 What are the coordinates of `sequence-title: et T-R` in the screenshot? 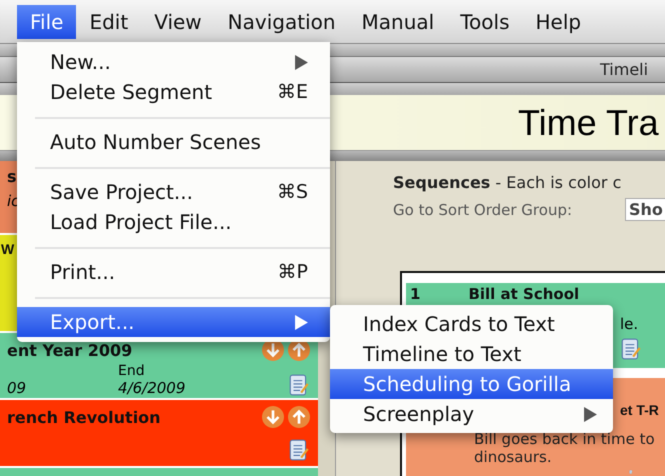 It's located at (639, 410).